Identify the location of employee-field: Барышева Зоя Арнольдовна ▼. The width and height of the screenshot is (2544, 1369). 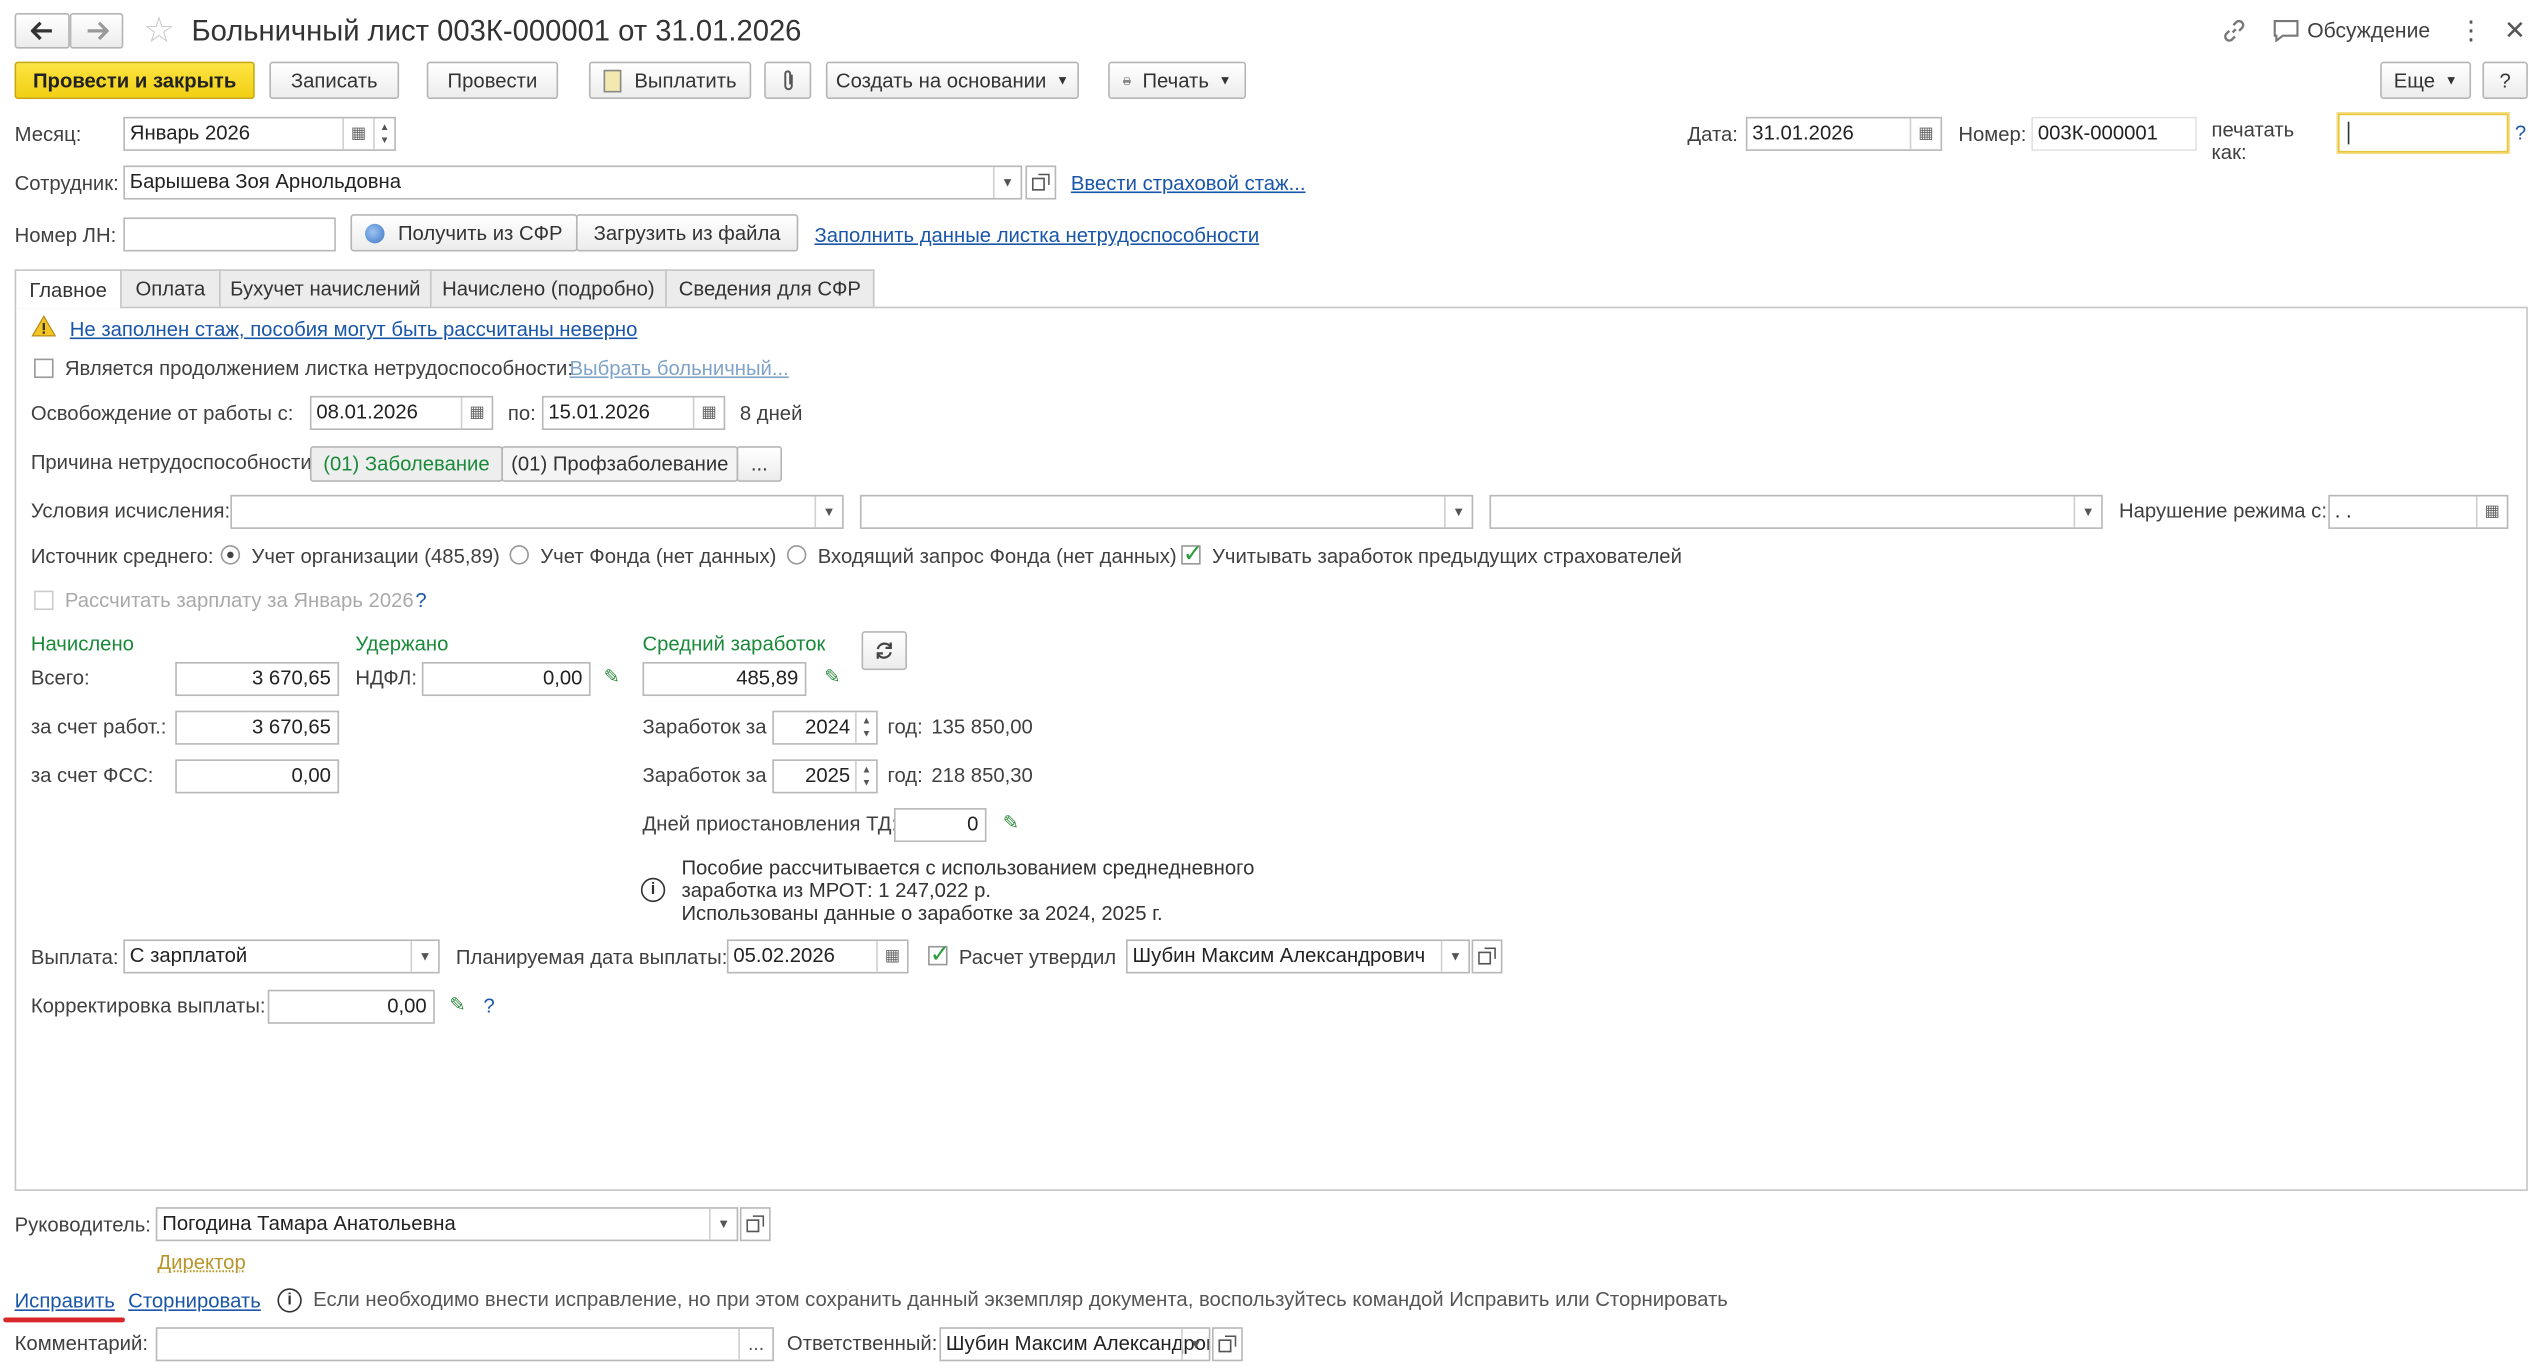
(573, 182).